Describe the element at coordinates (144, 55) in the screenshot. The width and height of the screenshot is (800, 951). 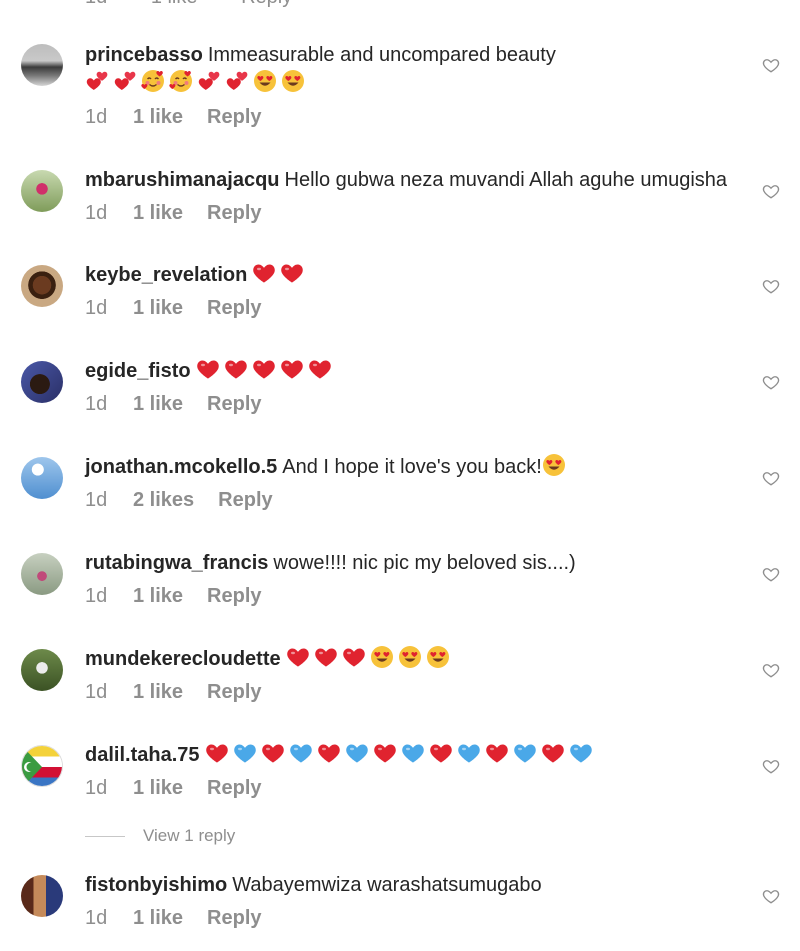
I see `comment-username: princebasso` at that location.